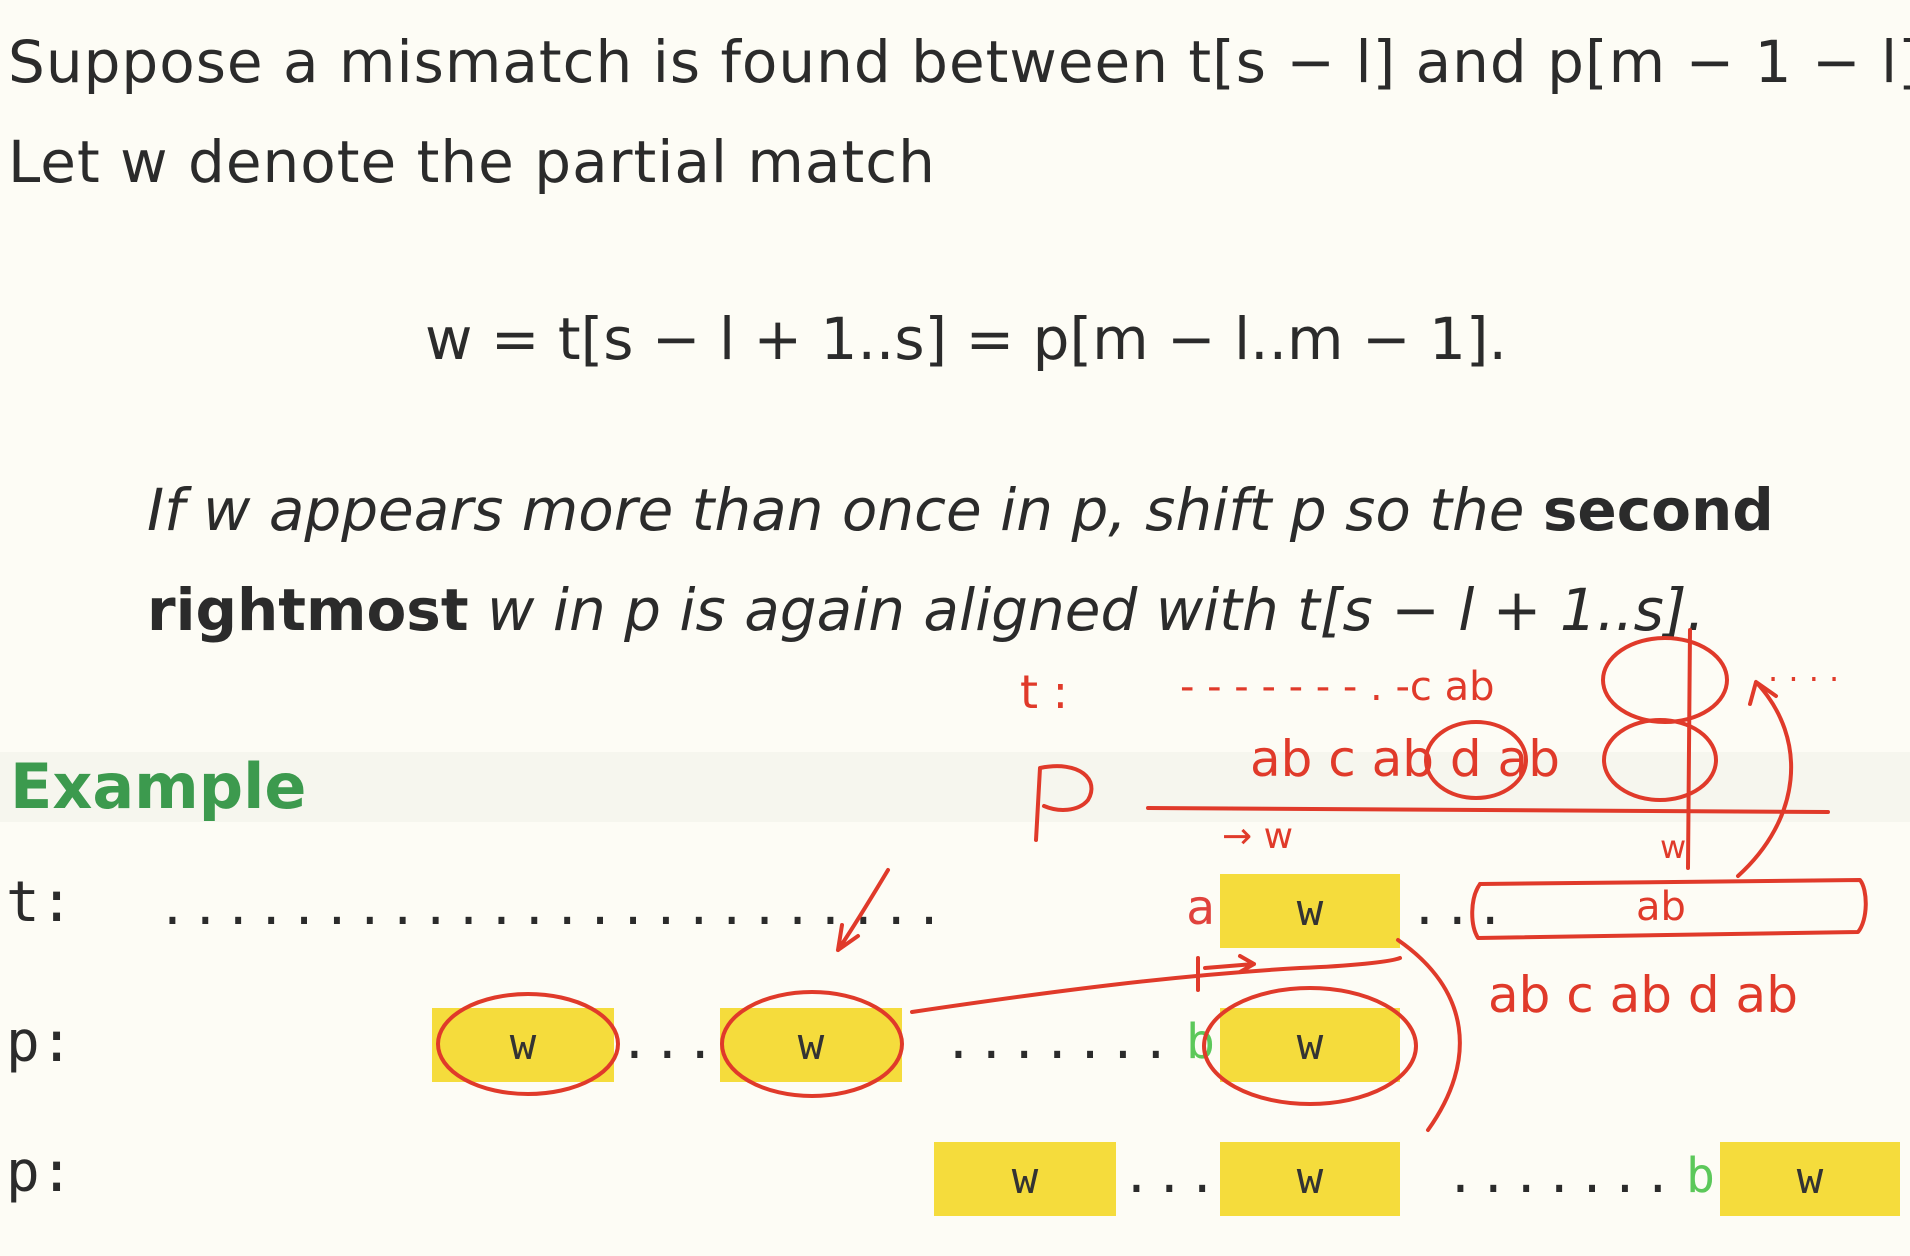  Describe the element at coordinates (1044, 692) in the screenshot. I see `ann-t-label: t :` at that location.